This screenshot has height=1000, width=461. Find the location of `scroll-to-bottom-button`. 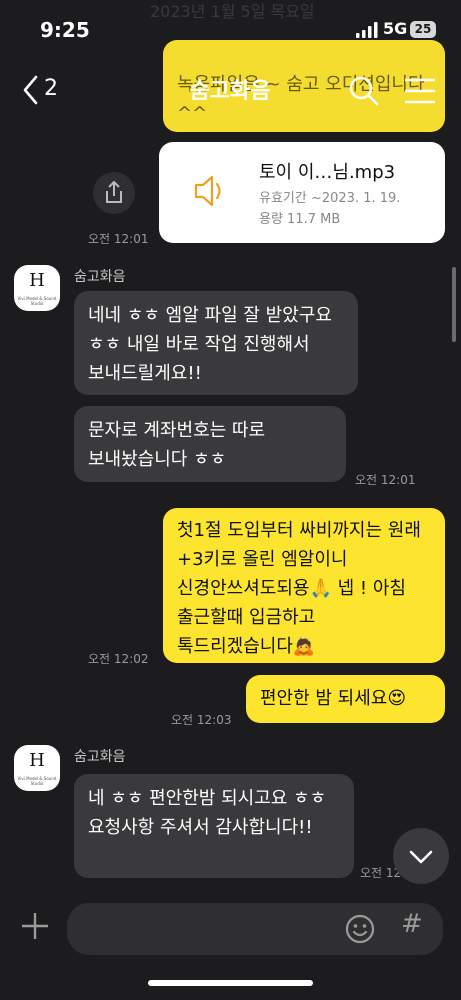

scroll-to-bottom-button is located at coordinates (421, 856).